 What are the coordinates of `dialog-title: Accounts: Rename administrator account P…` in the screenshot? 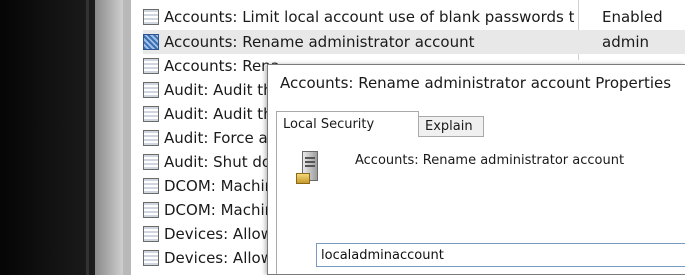 It's located at (476, 83).